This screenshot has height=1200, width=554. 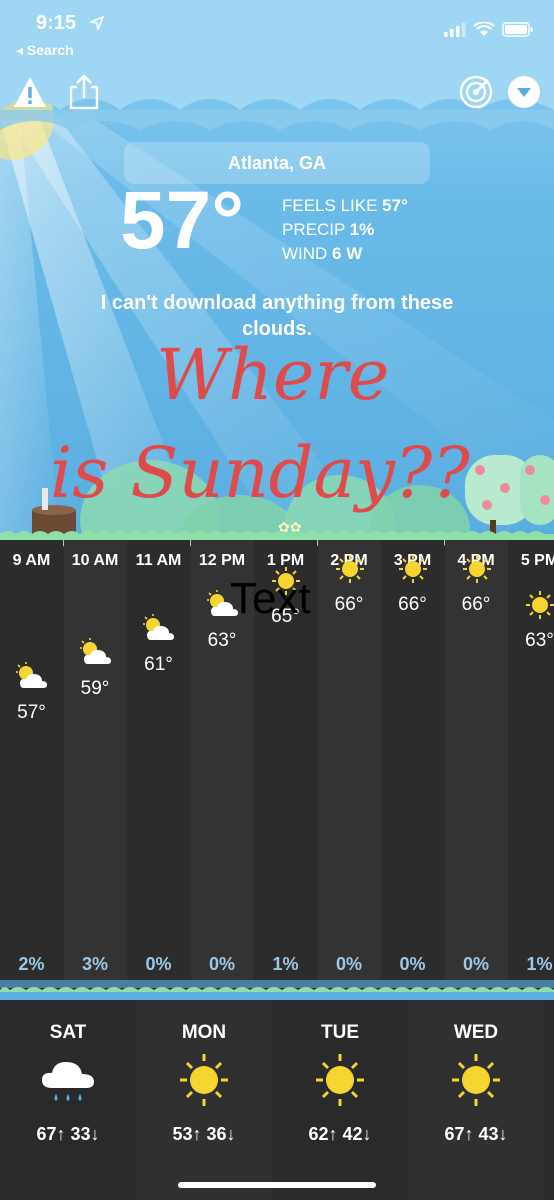 I want to click on hourly-temp: 59°, so click(x=95, y=688).